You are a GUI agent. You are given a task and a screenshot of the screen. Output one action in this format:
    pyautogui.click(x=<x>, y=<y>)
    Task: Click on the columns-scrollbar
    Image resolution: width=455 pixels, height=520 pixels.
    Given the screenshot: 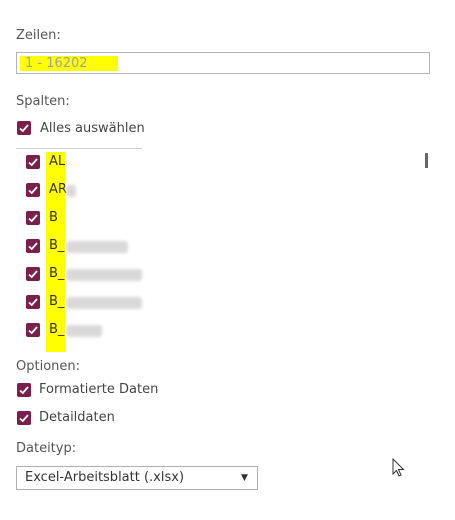 What is the action you would take?
    pyautogui.click(x=426, y=160)
    